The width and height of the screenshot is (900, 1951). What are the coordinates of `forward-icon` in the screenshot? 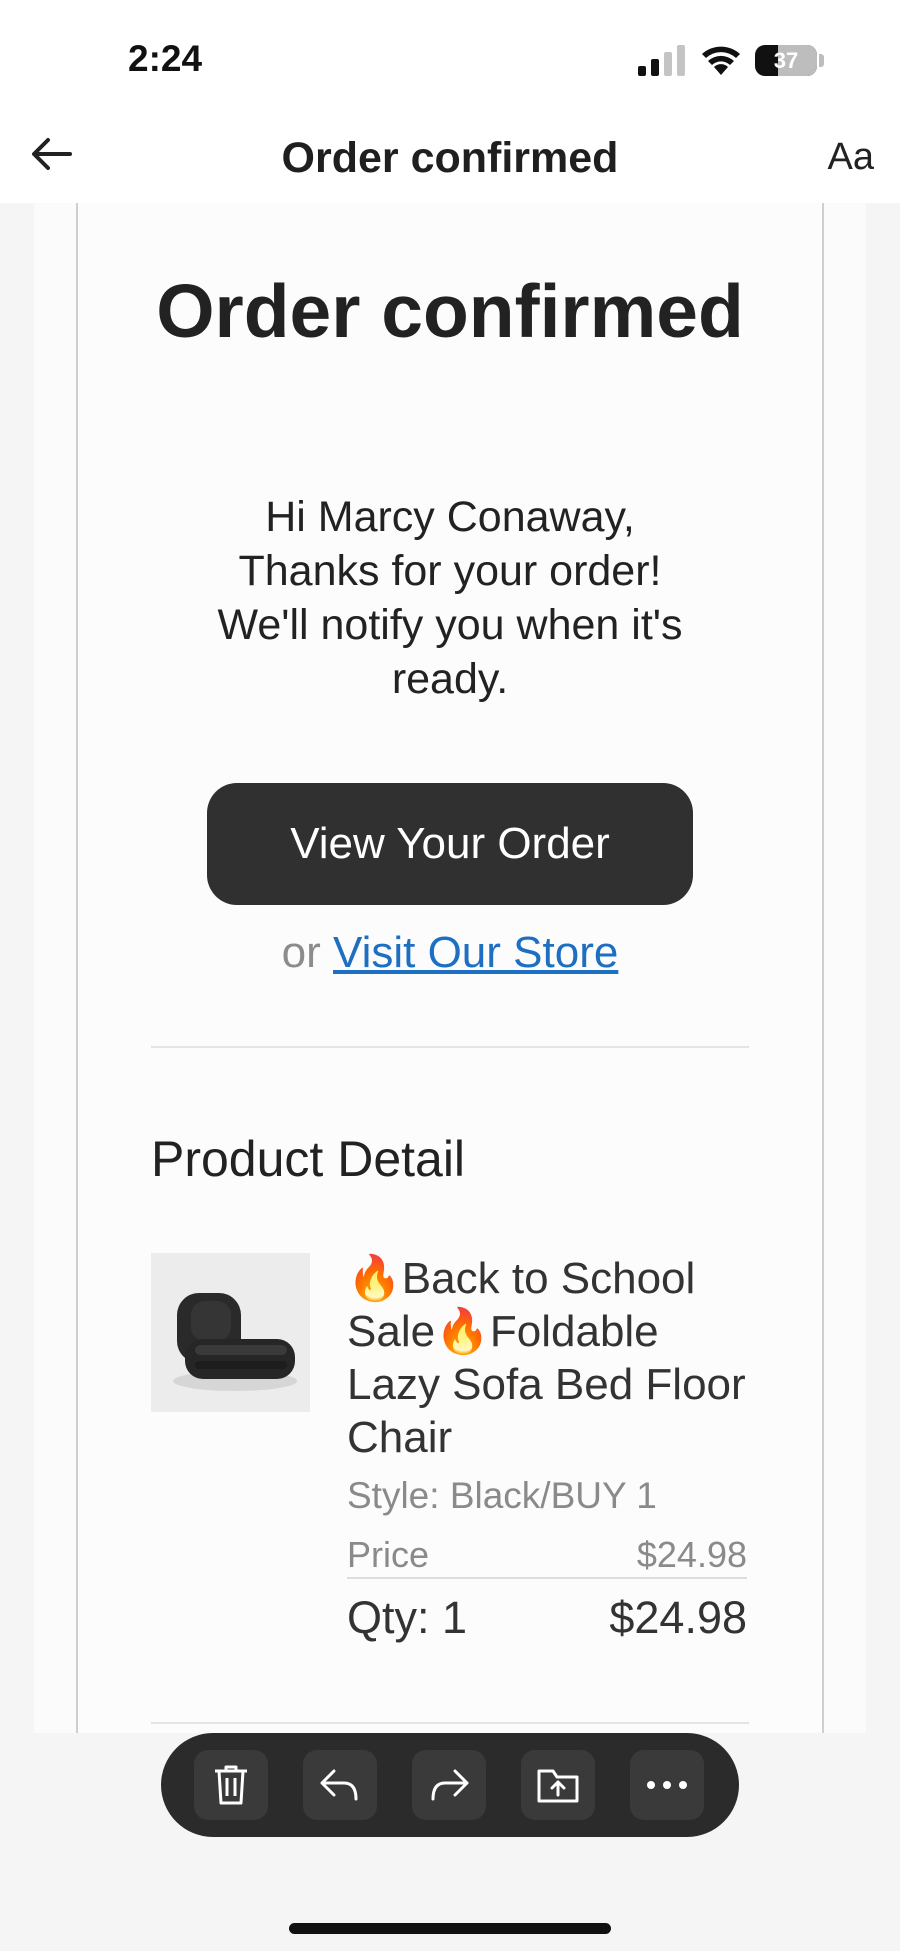 It's located at (450, 1785).